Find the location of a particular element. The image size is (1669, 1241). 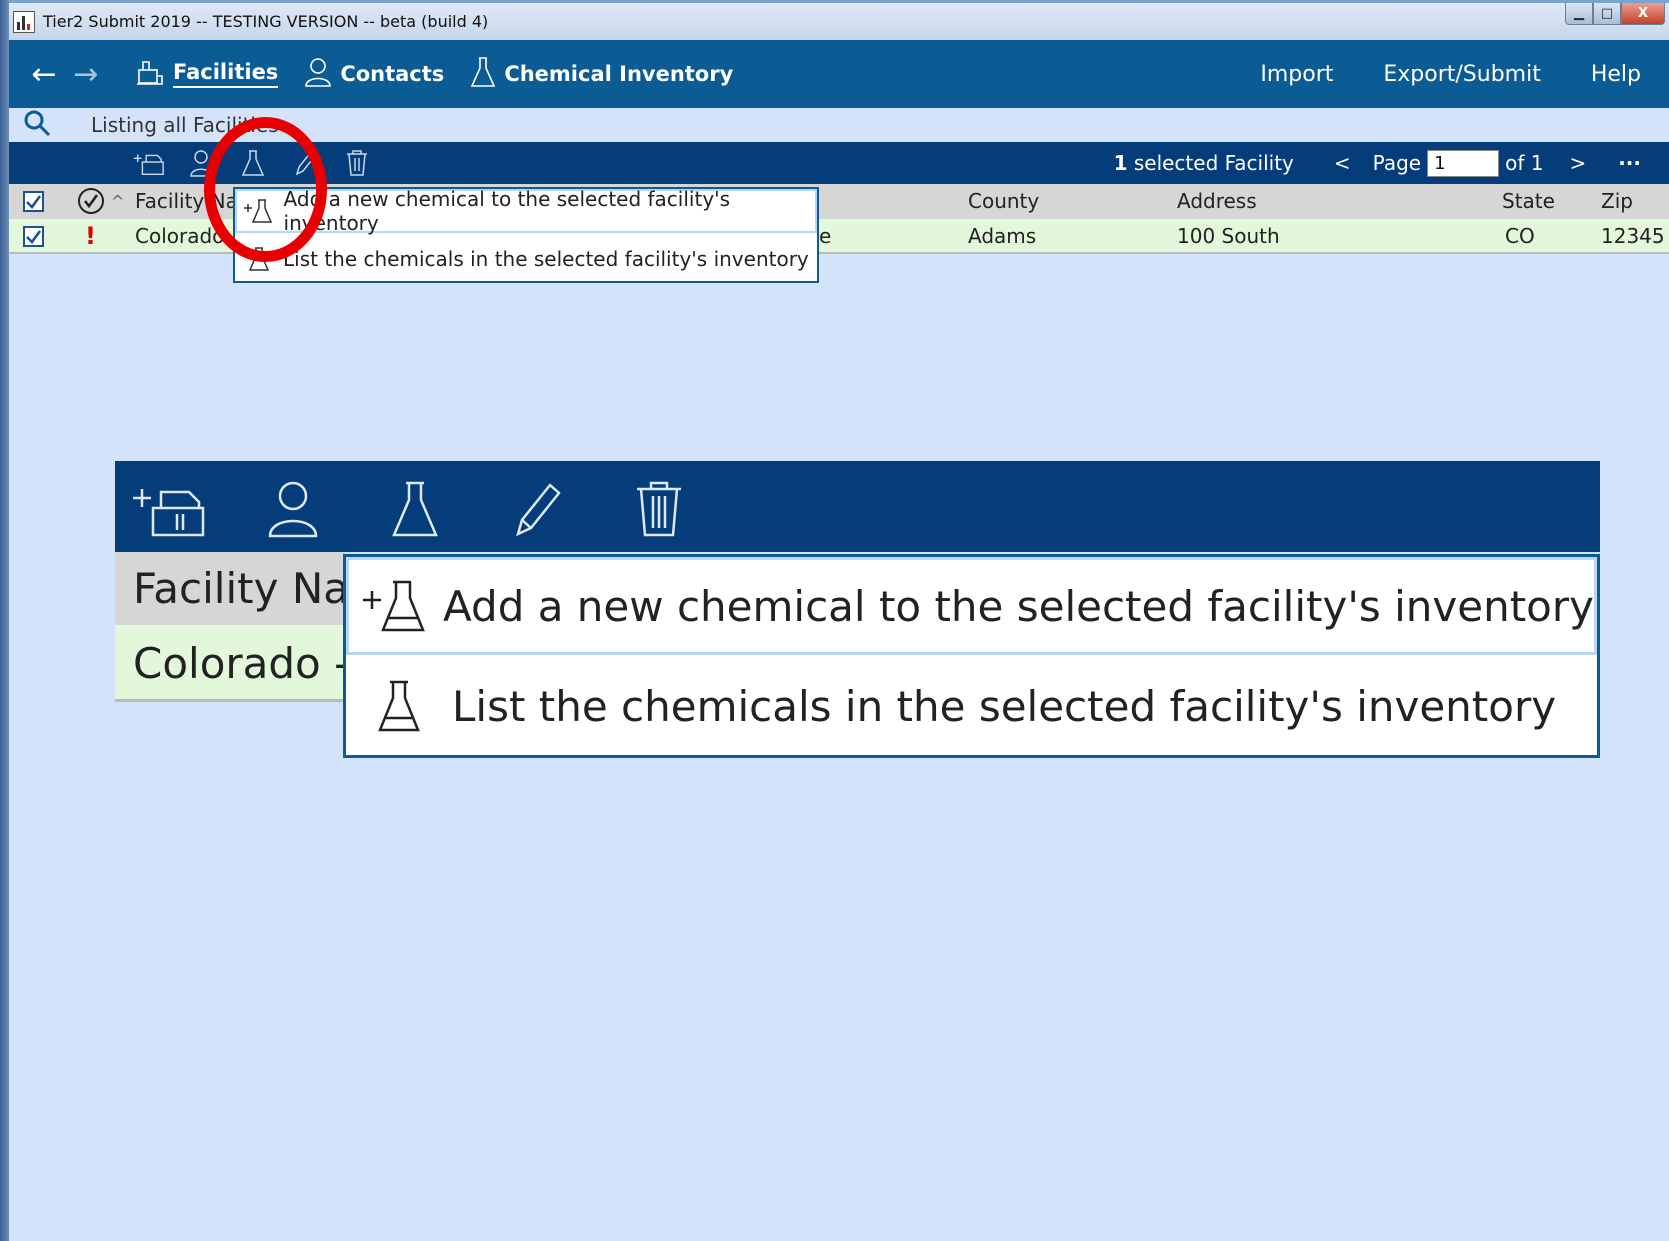

nav-contacts: Contacts is located at coordinates (374, 74).